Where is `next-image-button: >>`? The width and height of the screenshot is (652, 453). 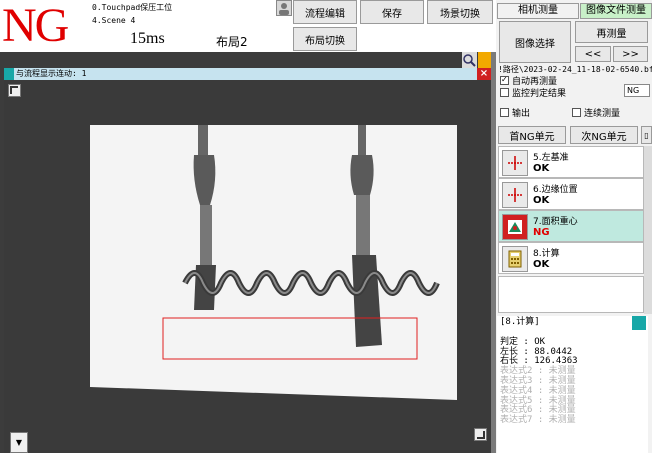
next-image-button: >> is located at coordinates (630, 54).